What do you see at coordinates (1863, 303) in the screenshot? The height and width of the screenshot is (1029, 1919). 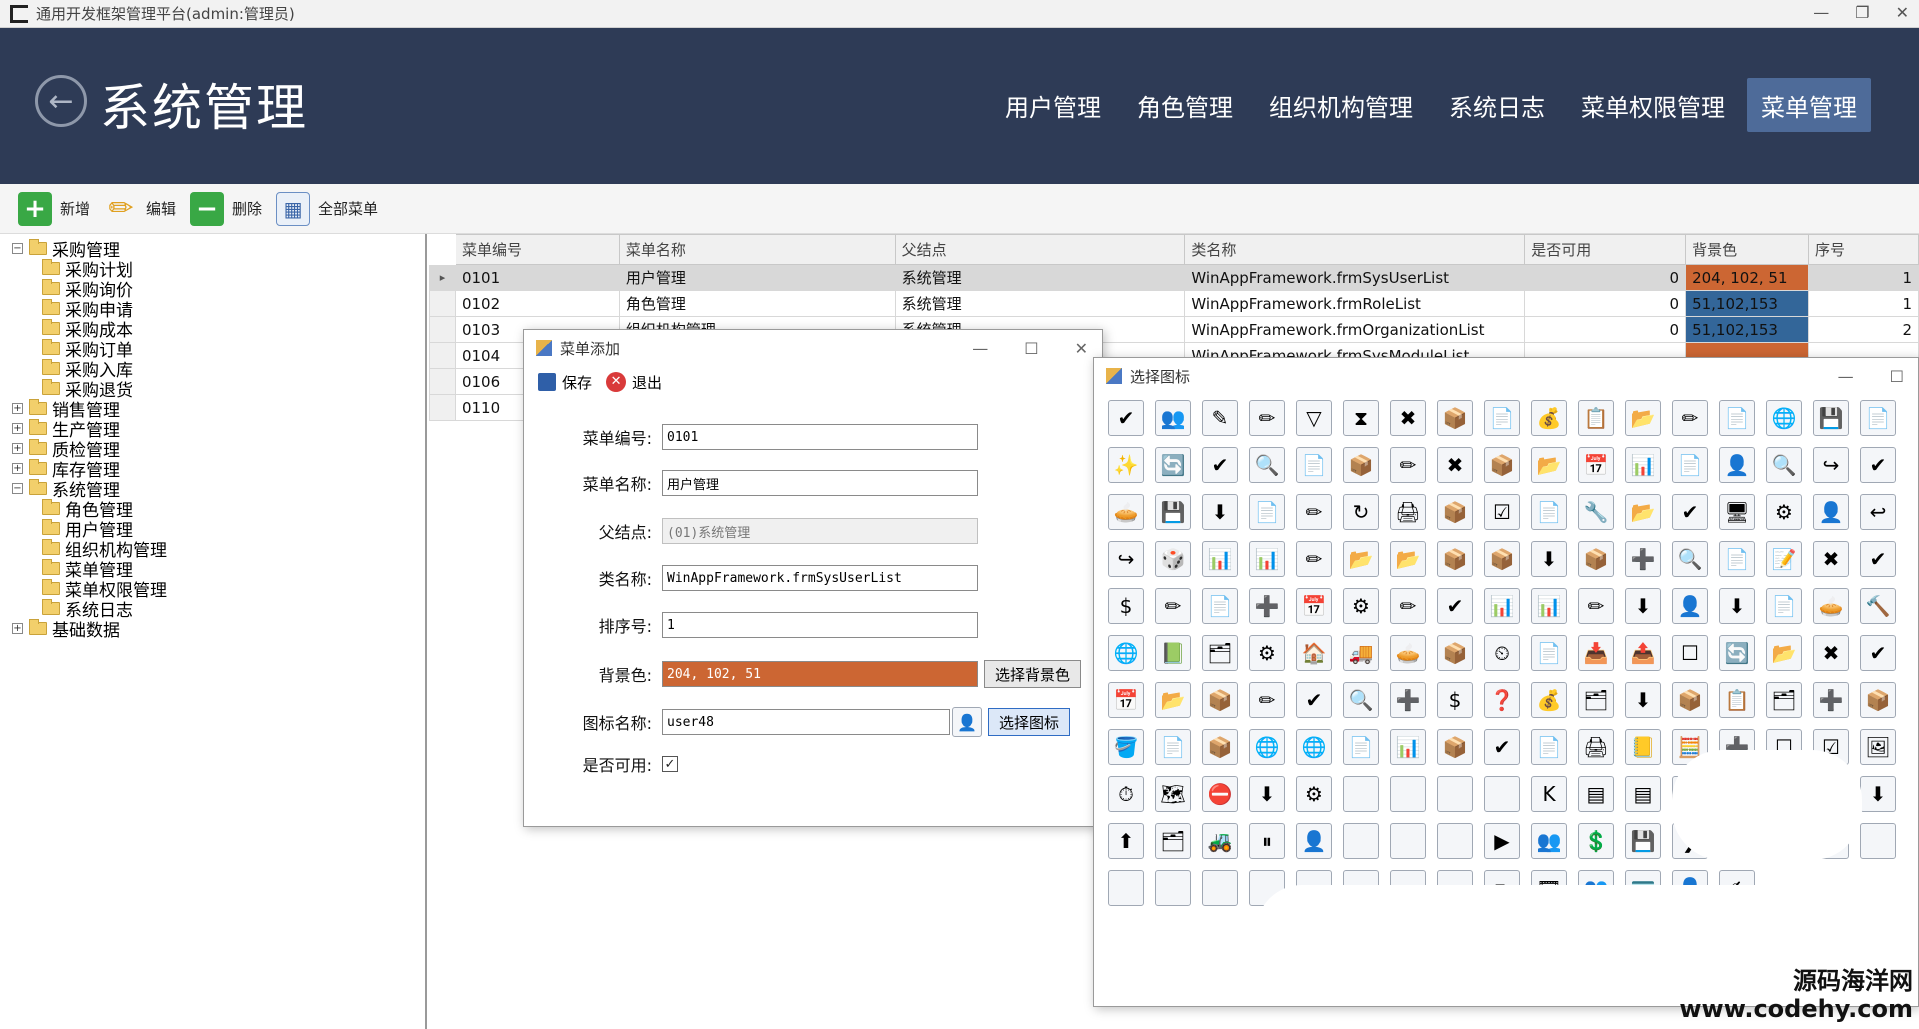 I see `cell-order: 1` at bounding box center [1863, 303].